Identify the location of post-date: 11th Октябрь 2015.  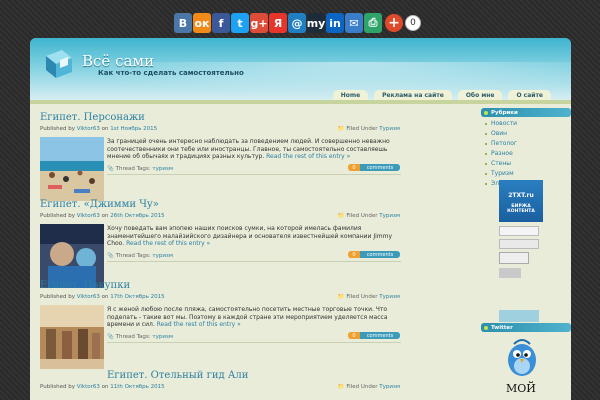
(137, 387).